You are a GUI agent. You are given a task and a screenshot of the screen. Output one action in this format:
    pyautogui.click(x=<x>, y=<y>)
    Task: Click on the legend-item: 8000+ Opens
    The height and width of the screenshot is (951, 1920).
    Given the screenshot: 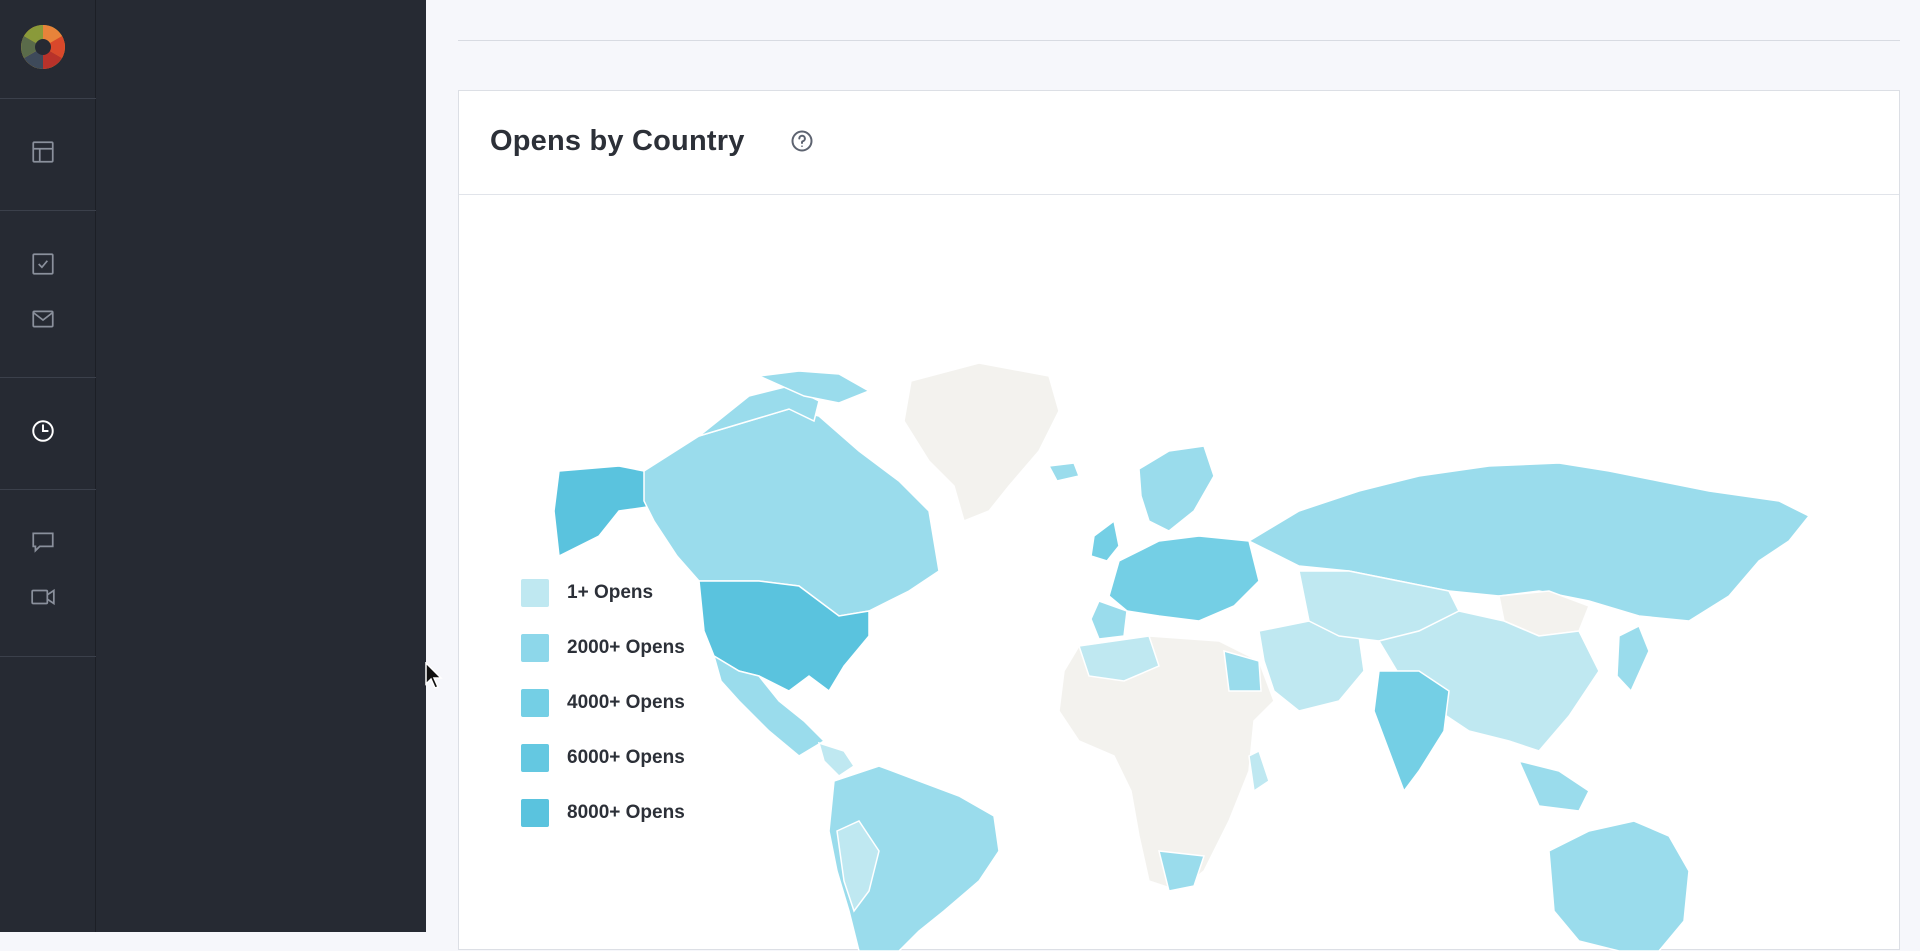 What is the action you would take?
    pyautogui.click(x=631, y=813)
    